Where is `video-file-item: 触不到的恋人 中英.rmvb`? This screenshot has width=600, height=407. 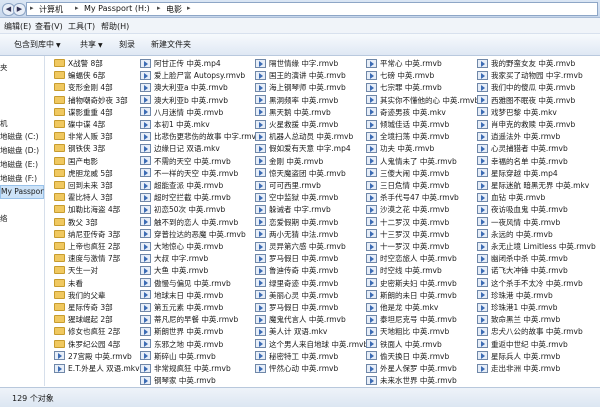 video-file-item: 触不到的恋人 中英.rmvb is located at coordinates (189, 222).